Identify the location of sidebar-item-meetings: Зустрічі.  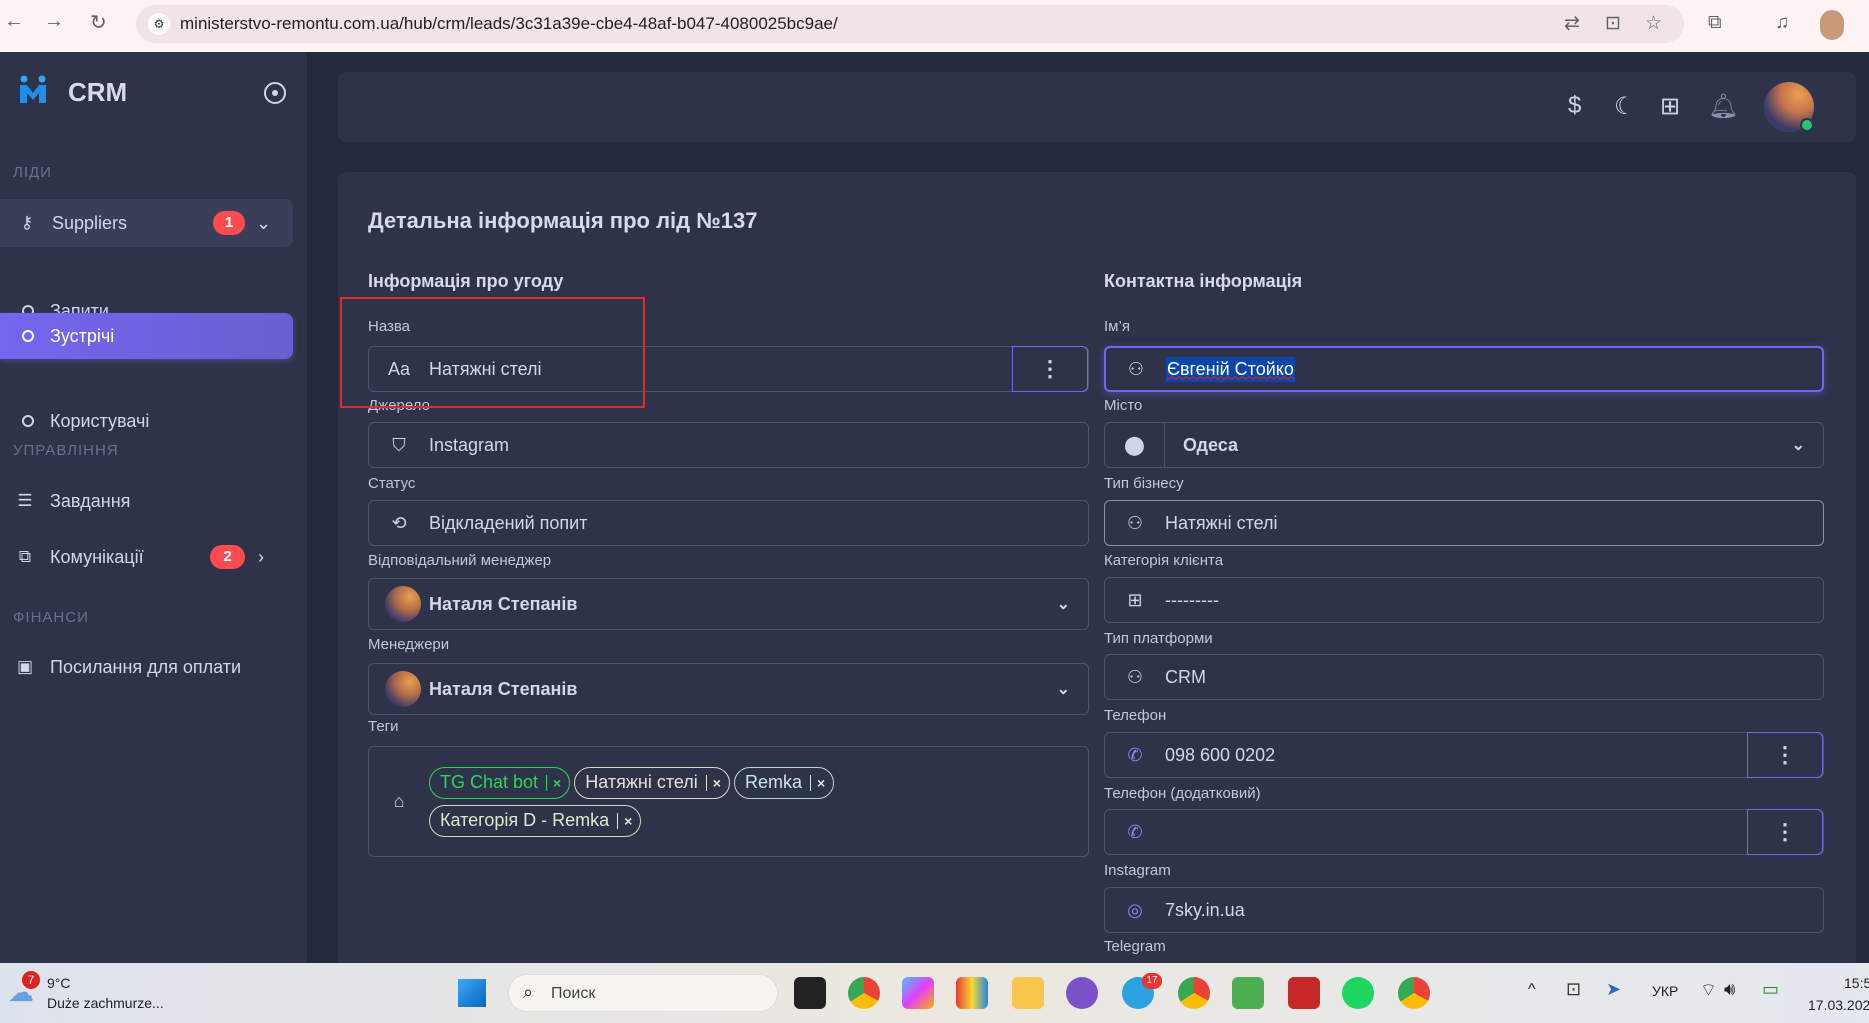
(146, 336).